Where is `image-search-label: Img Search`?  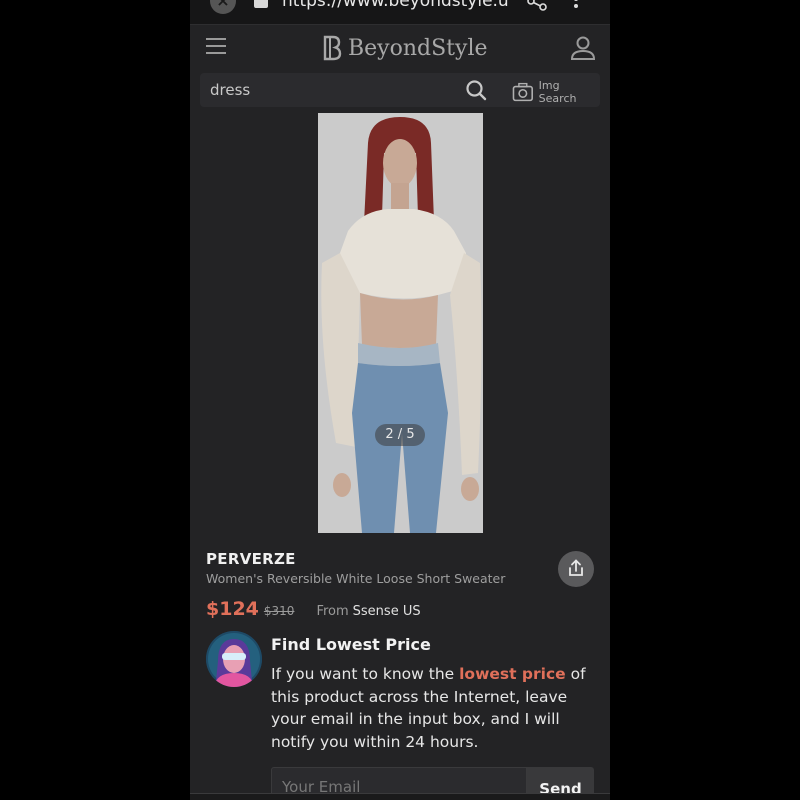 image-search-label: Img Search is located at coordinates (557, 92).